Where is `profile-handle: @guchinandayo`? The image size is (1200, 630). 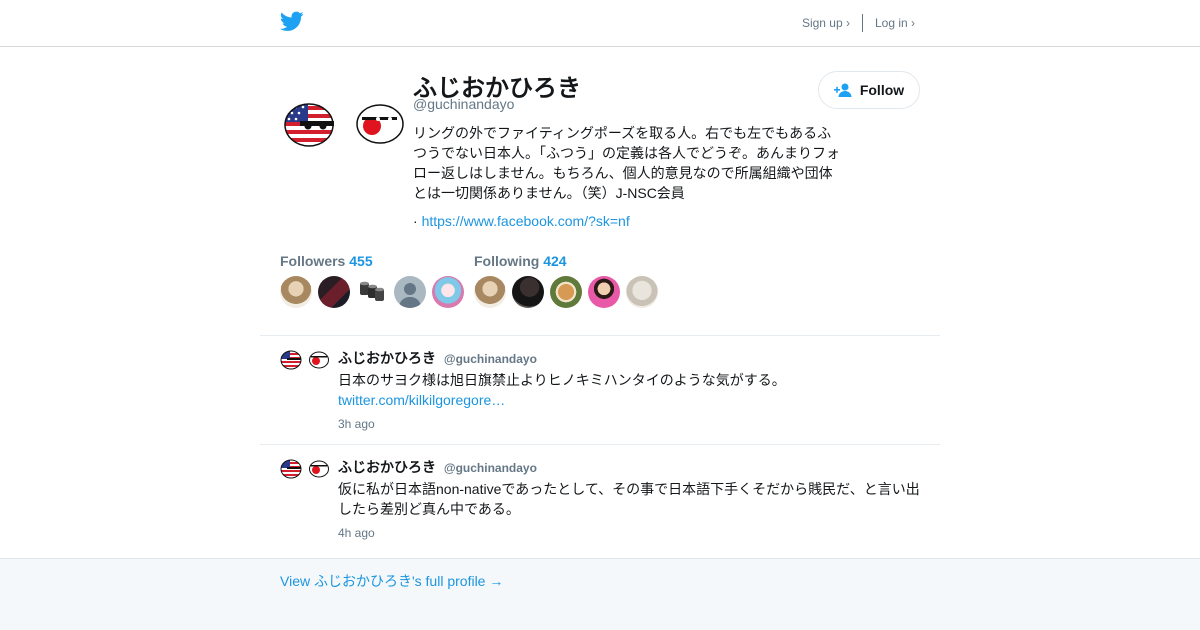 profile-handle: @guchinandayo is located at coordinates (463, 104).